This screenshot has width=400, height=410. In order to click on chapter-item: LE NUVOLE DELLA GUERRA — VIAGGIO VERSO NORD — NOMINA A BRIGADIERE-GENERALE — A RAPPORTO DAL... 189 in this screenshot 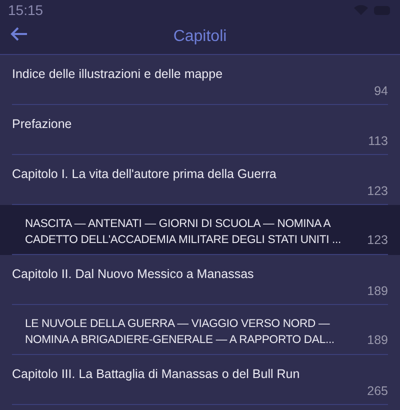, I will do `click(200, 330)`.